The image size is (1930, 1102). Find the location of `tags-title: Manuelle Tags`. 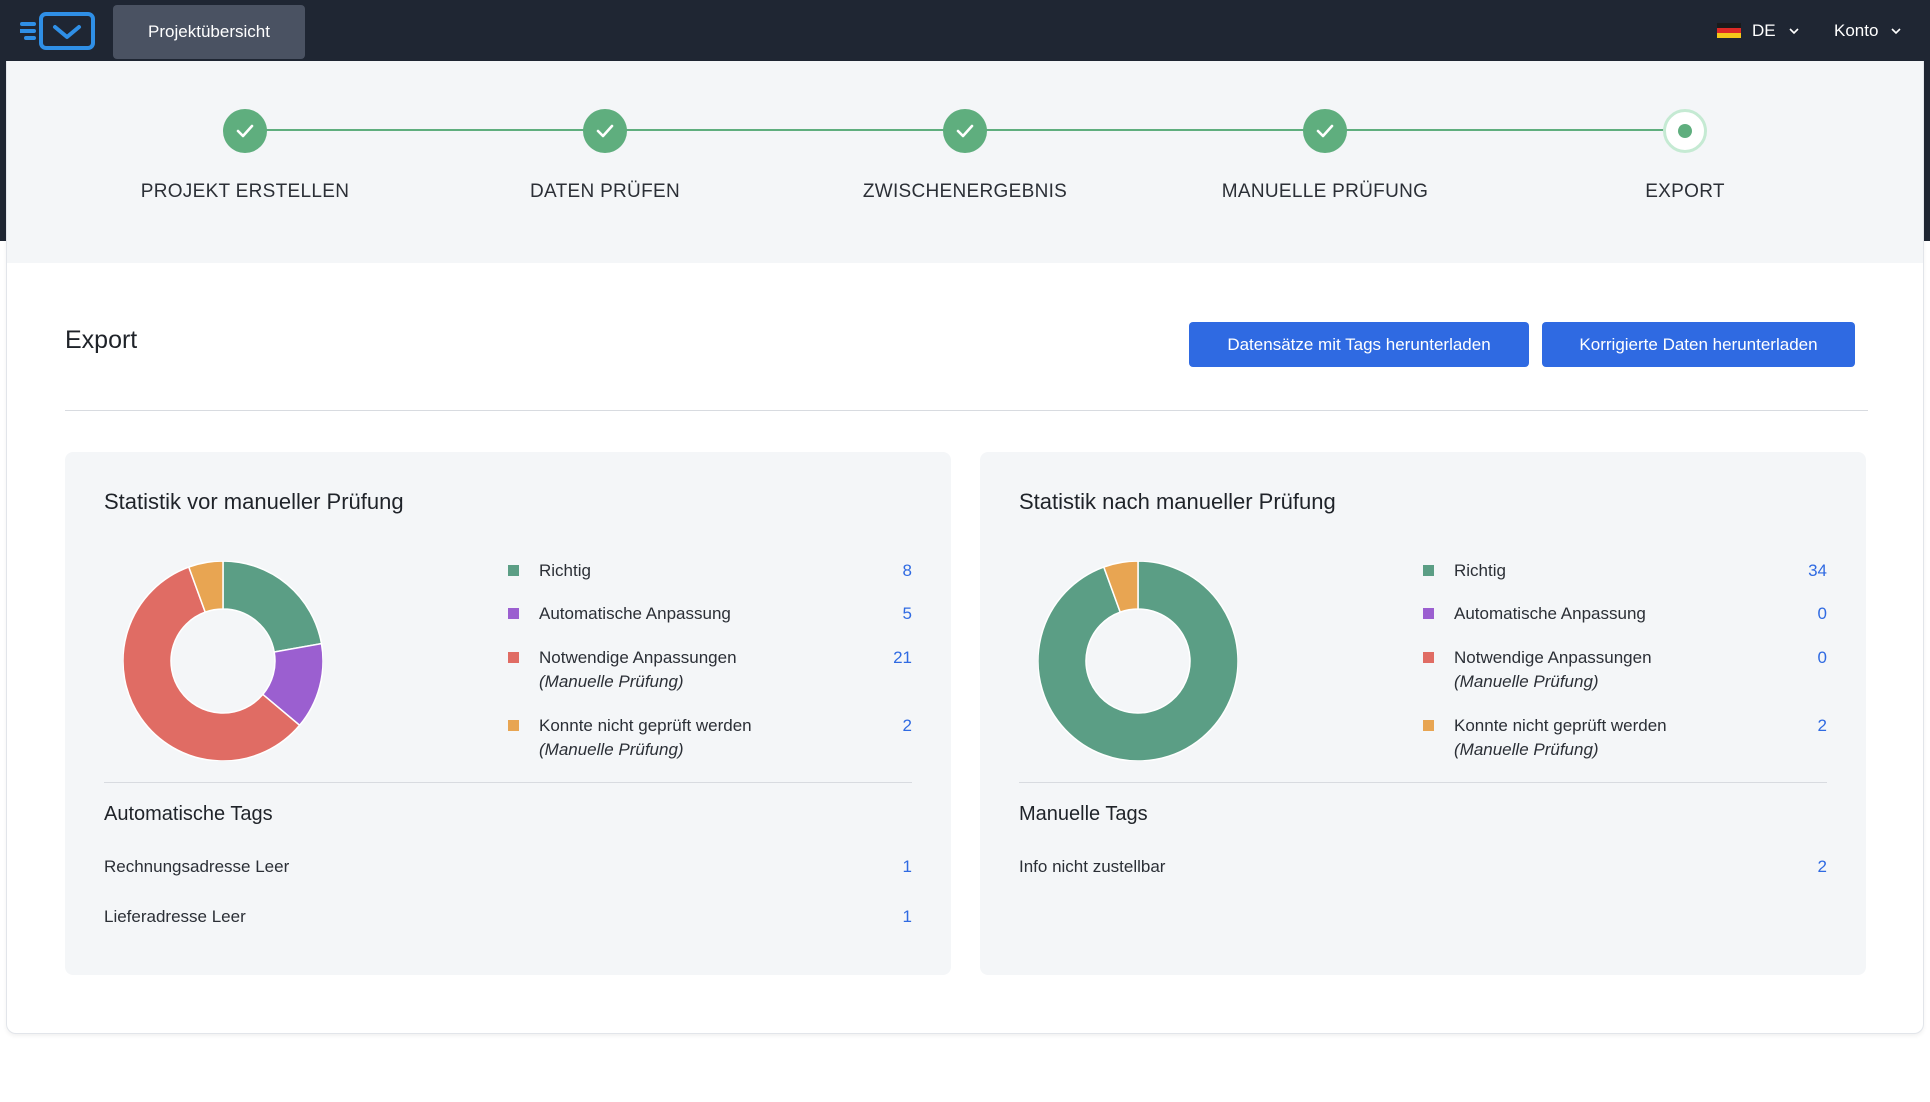

tags-title: Manuelle Tags is located at coordinates (1083, 814).